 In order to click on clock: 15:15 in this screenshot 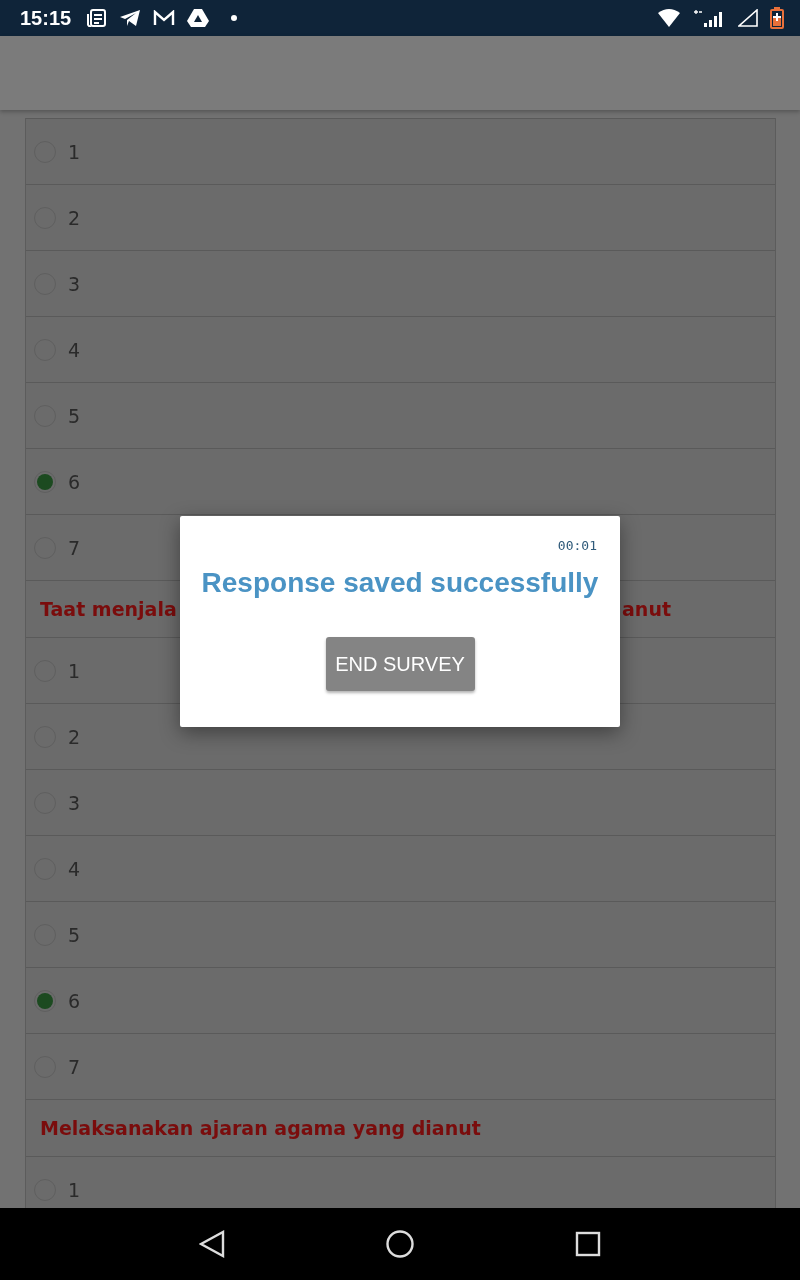, I will do `click(46, 18)`.